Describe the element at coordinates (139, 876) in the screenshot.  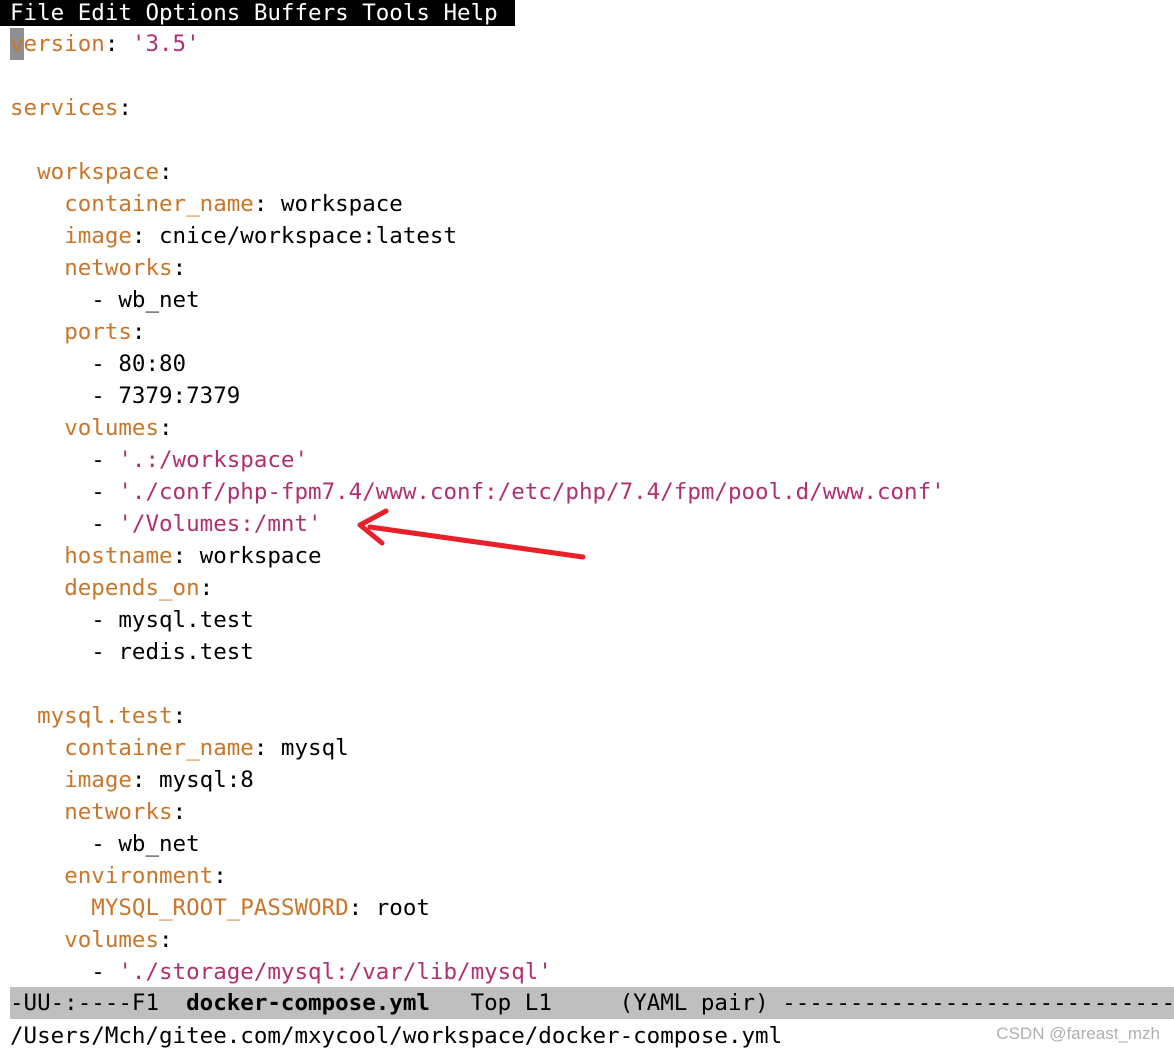
I see `yaml-key: environment` at that location.